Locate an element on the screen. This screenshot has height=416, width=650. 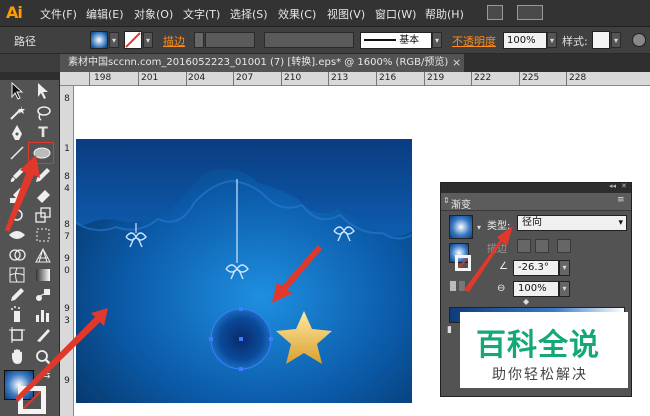
stroke-profile-dropdown-icon: ▾ is located at coordinates (437, 40).